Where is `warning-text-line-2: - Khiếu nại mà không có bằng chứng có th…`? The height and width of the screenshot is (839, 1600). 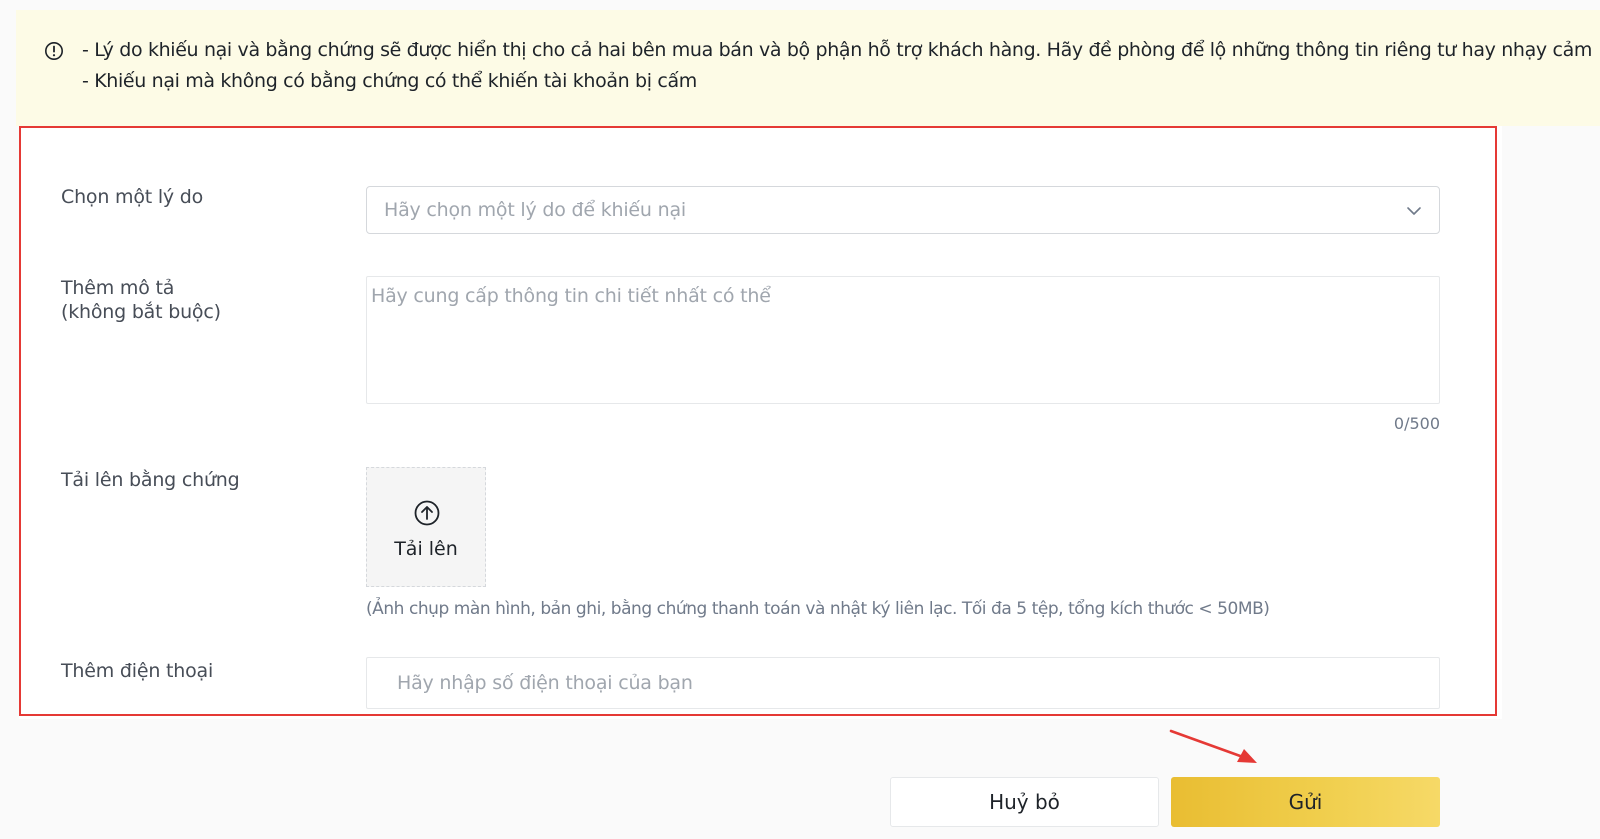
warning-text-line-2: - Khiếu nại mà không có bằng chứng có th… is located at coordinates (389, 81).